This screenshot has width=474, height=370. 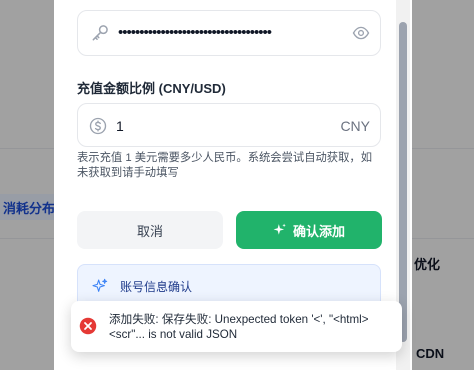 What do you see at coordinates (156, 287) in the screenshot?
I see `info-card-title: 账号信息确认` at bounding box center [156, 287].